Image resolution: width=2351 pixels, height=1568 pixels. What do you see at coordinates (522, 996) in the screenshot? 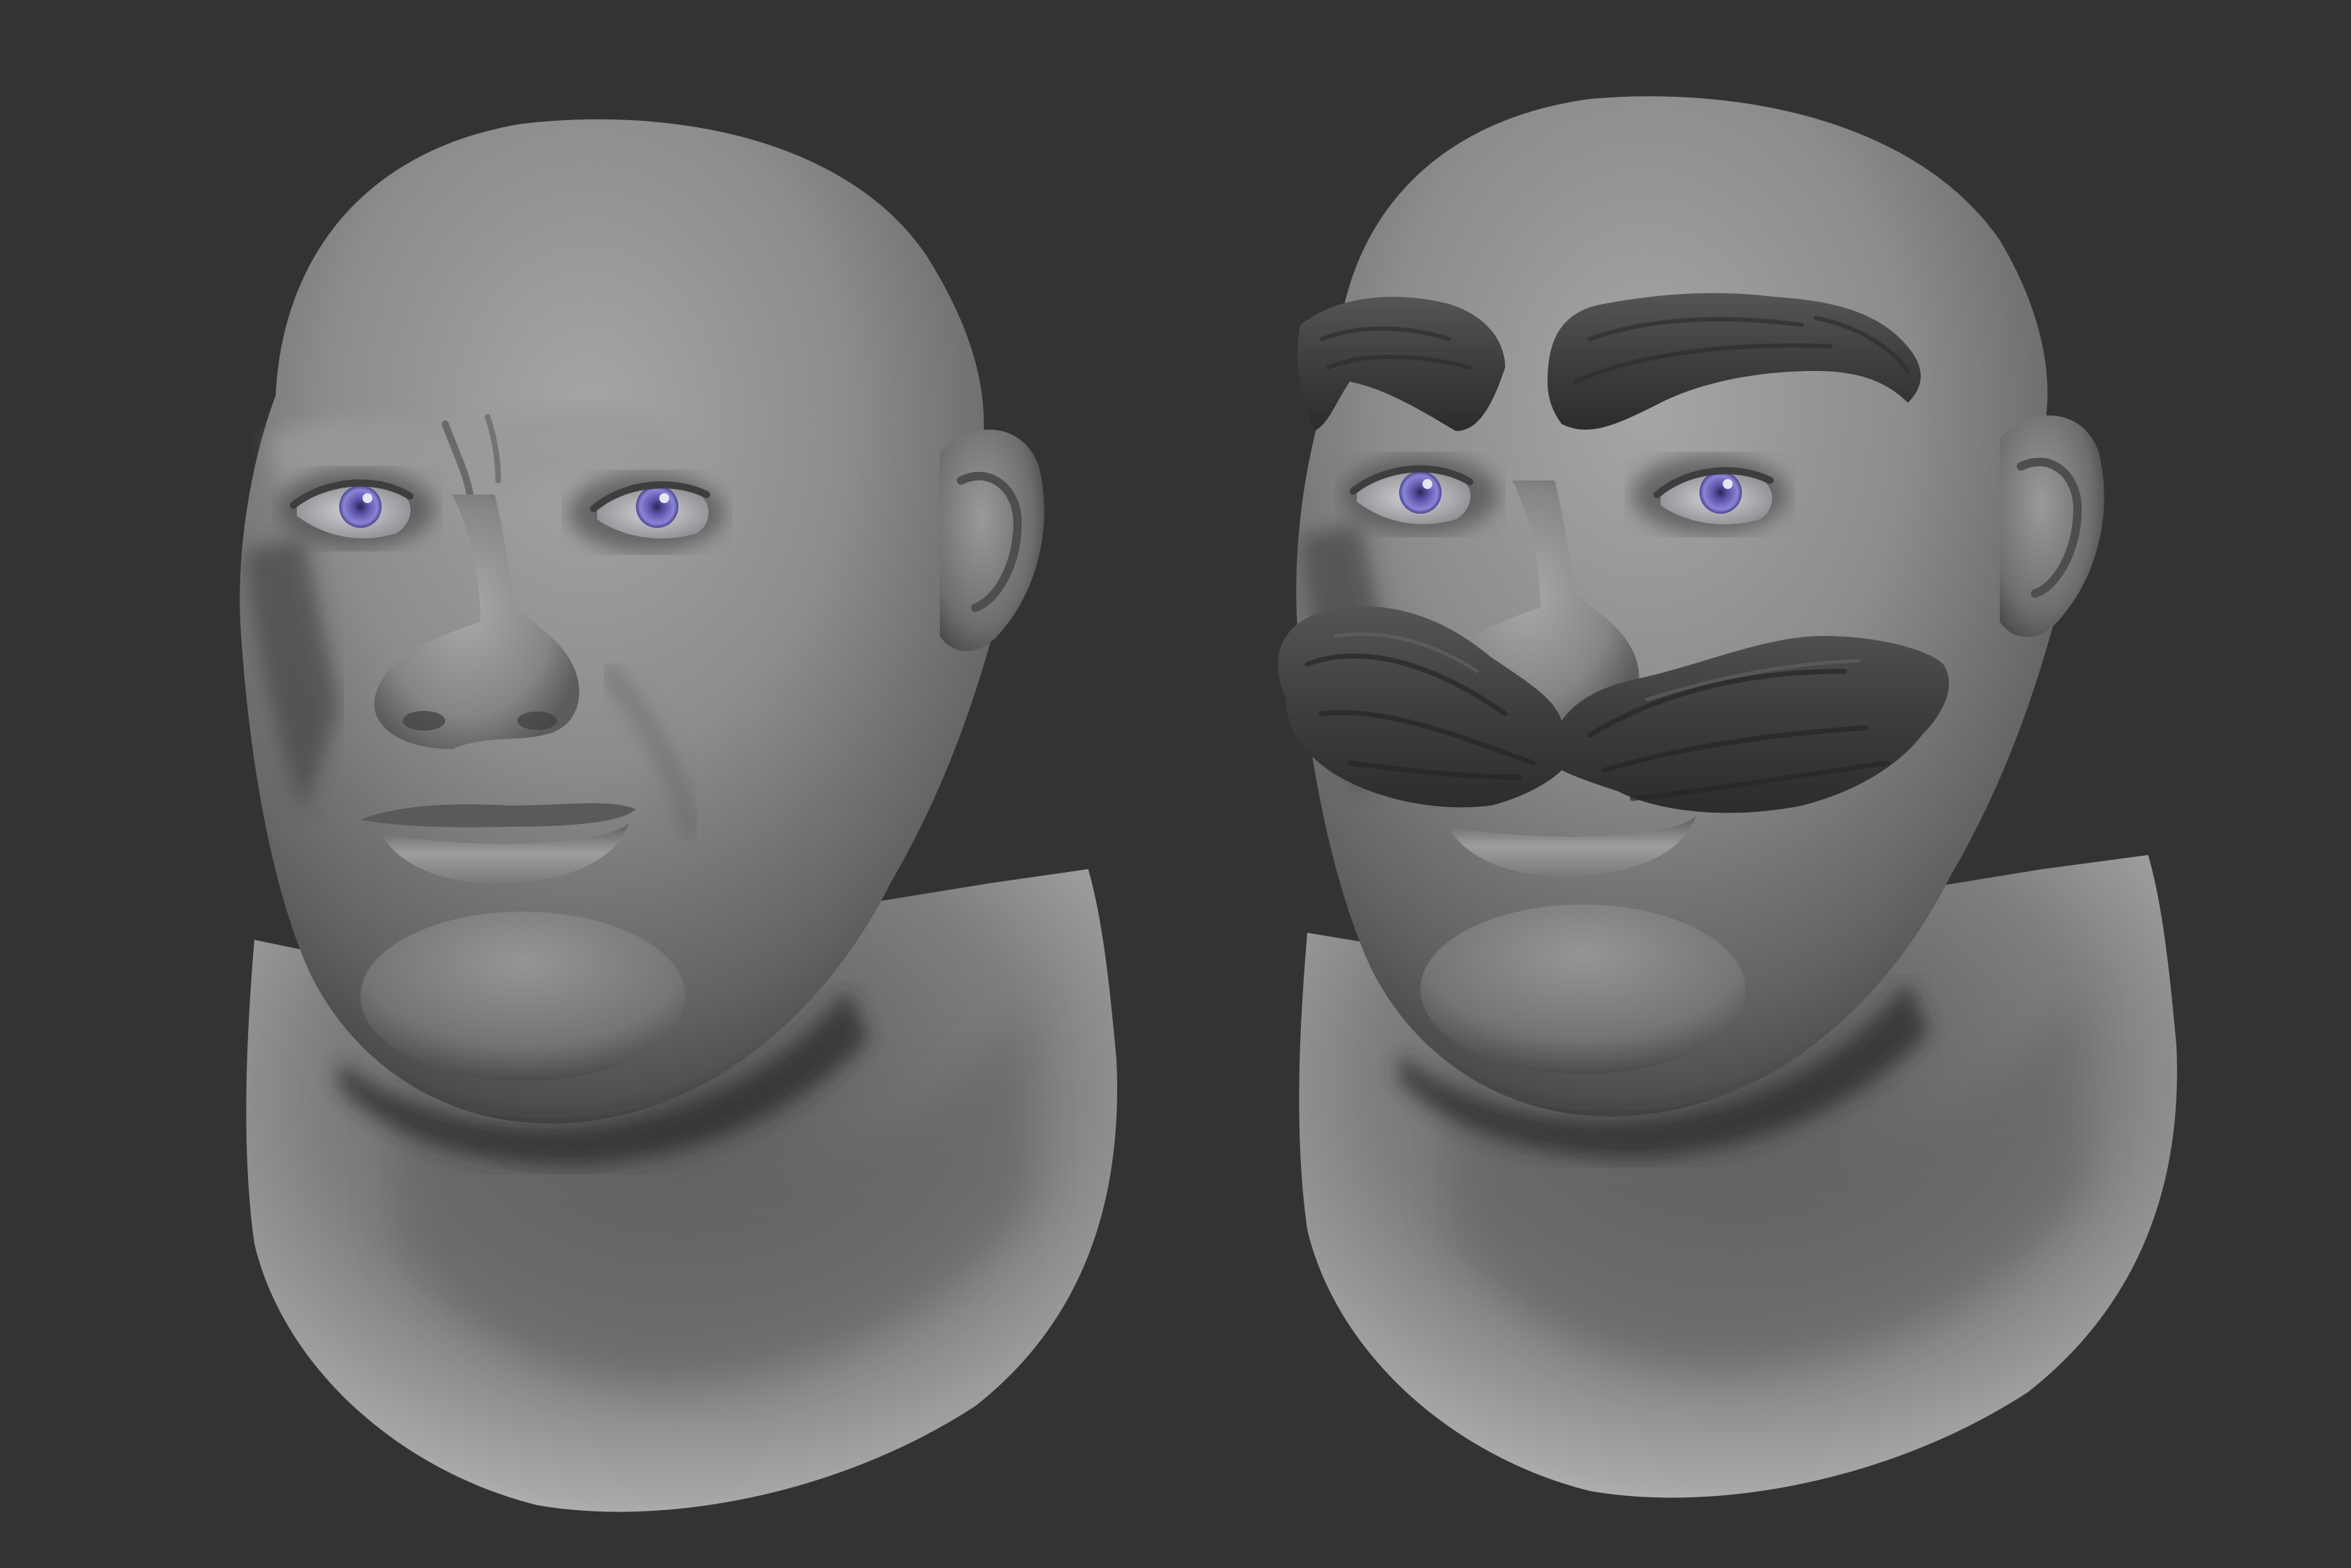
I see `chin-left` at bounding box center [522, 996].